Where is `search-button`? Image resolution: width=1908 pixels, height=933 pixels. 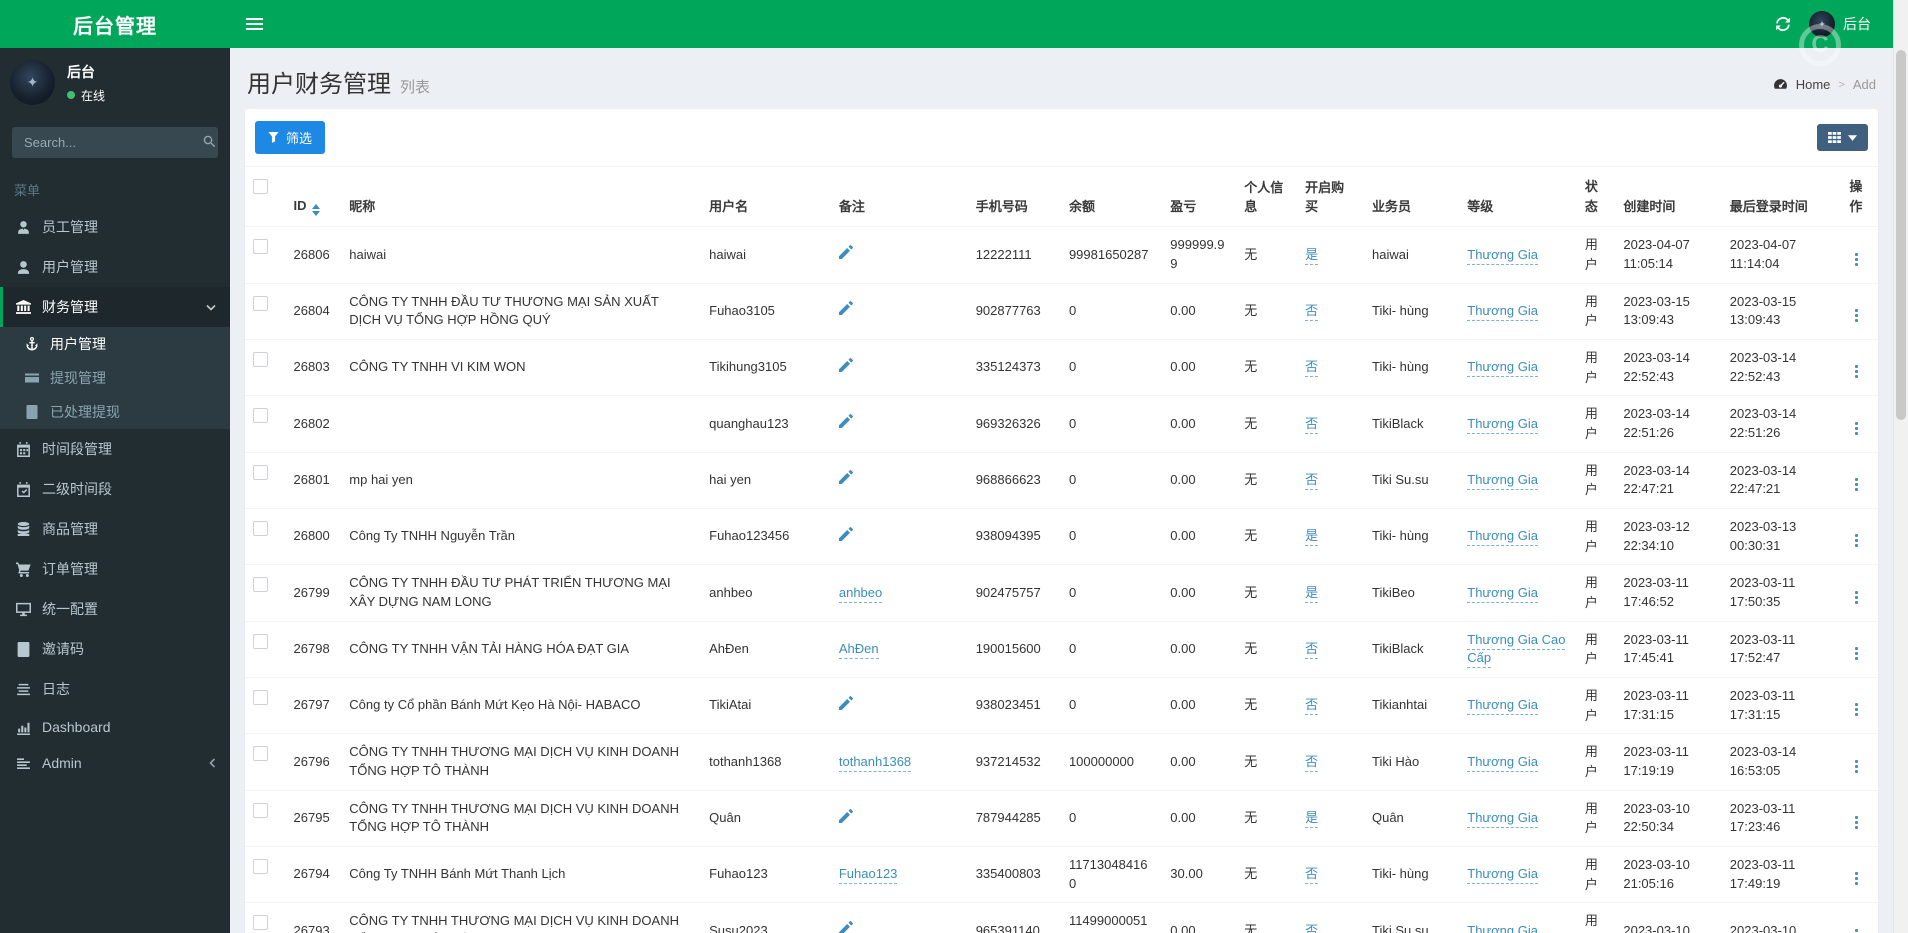 search-button is located at coordinates (209, 142).